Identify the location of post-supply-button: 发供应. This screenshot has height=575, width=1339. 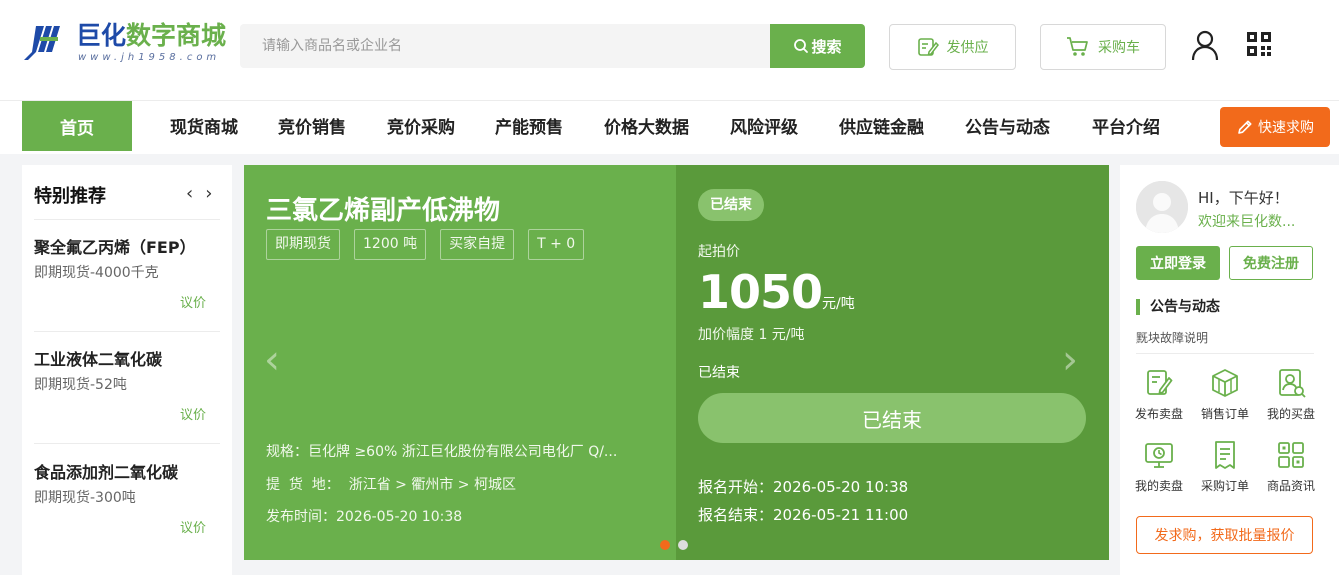
(952, 47).